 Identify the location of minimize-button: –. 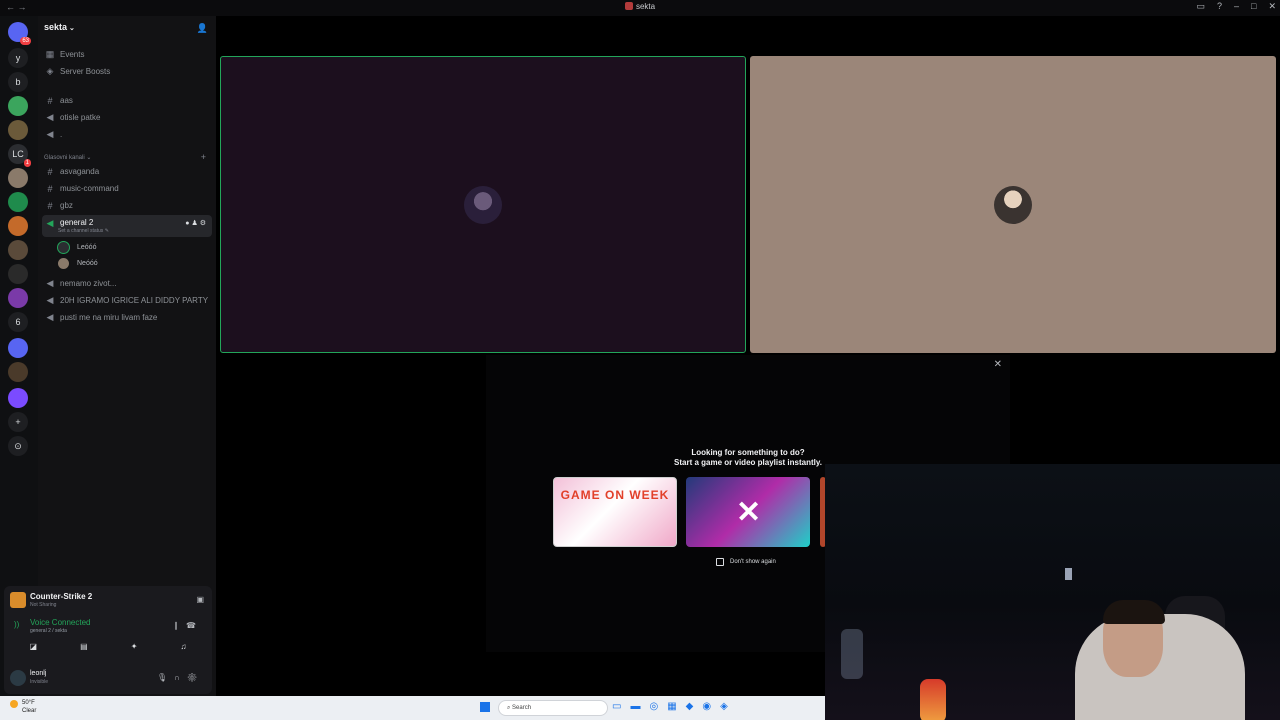
(1236, 6).